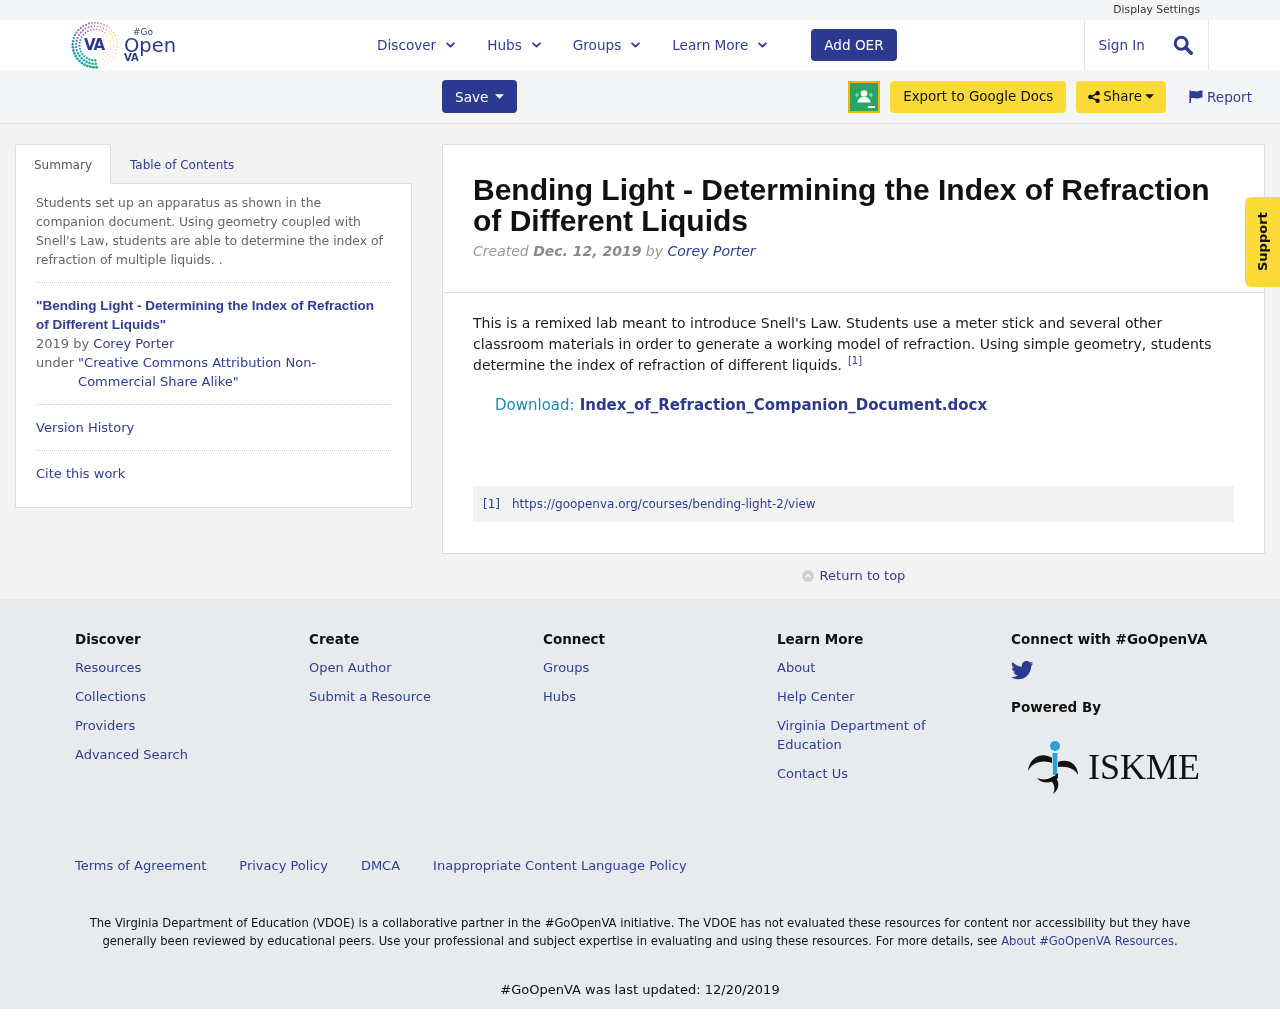 The width and height of the screenshot is (1280, 1024). What do you see at coordinates (55, 363) in the screenshot?
I see `attribution-text: under` at bounding box center [55, 363].